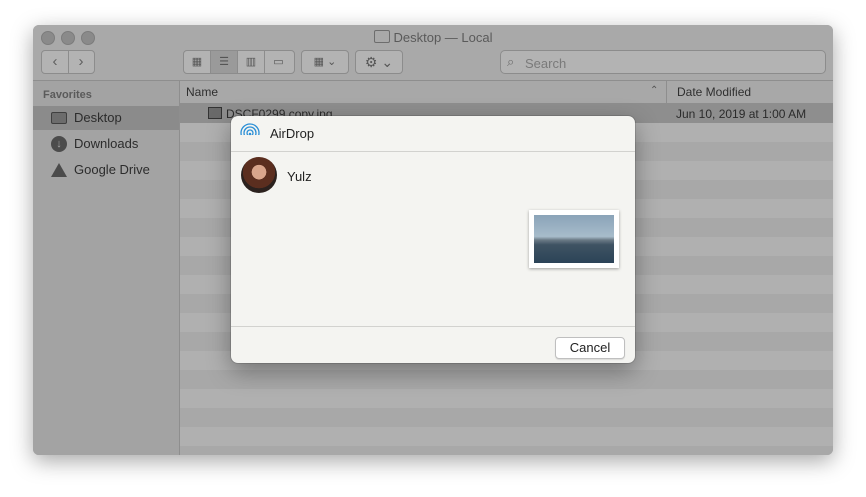 This screenshot has width=866, height=497. I want to click on photo-preview, so click(574, 239).